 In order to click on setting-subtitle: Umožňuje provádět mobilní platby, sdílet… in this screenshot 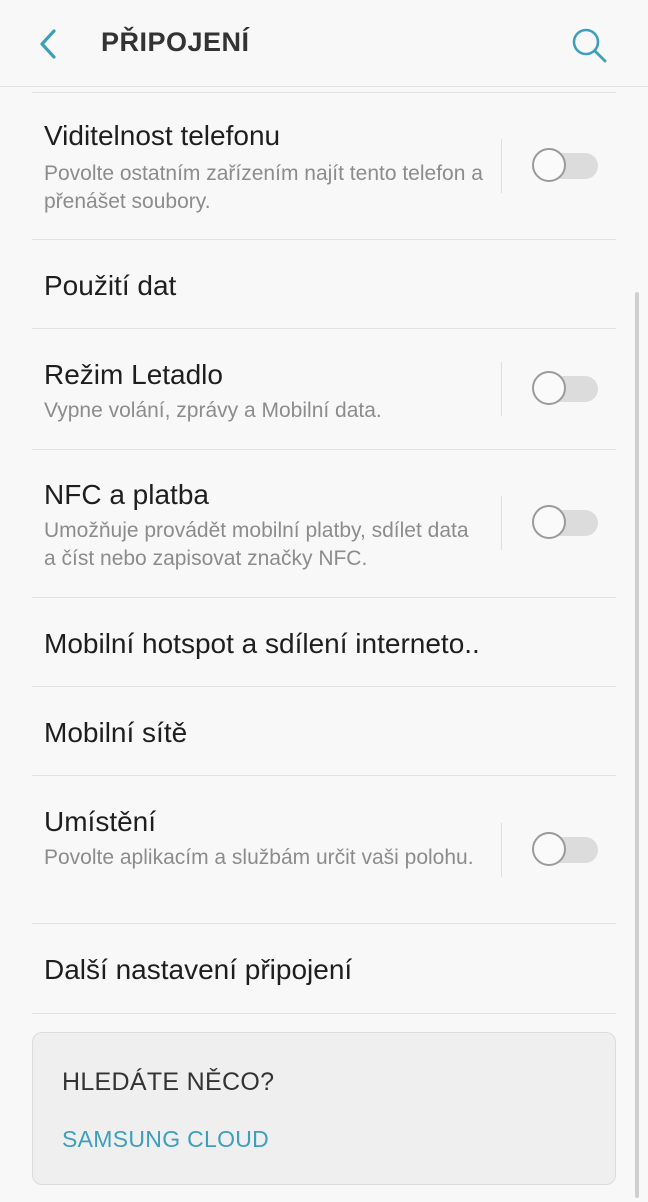, I will do `click(256, 544)`.